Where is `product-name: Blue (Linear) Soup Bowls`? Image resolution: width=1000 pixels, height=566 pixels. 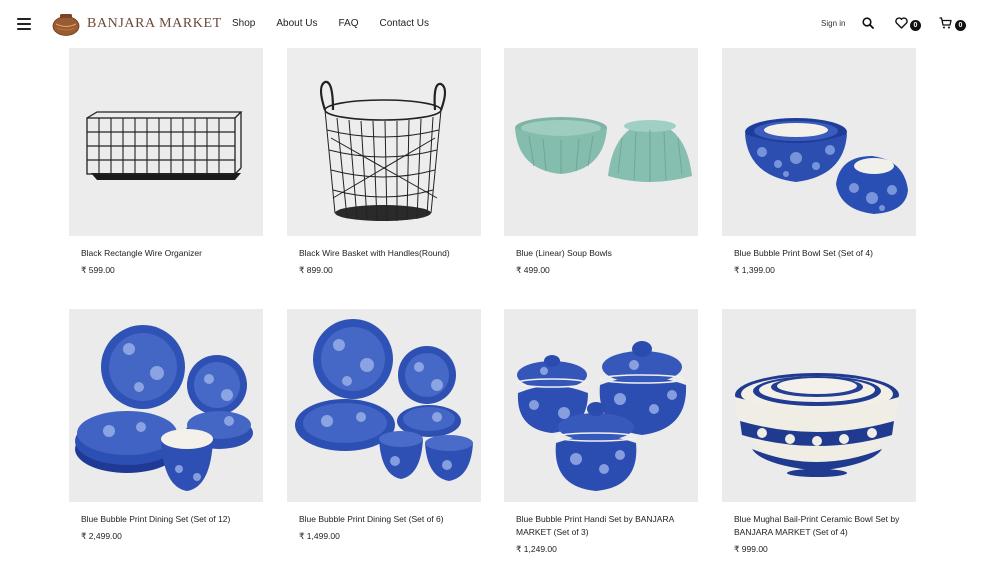
product-name: Blue (Linear) Soup Bowls is located at coordinates (601, 253).